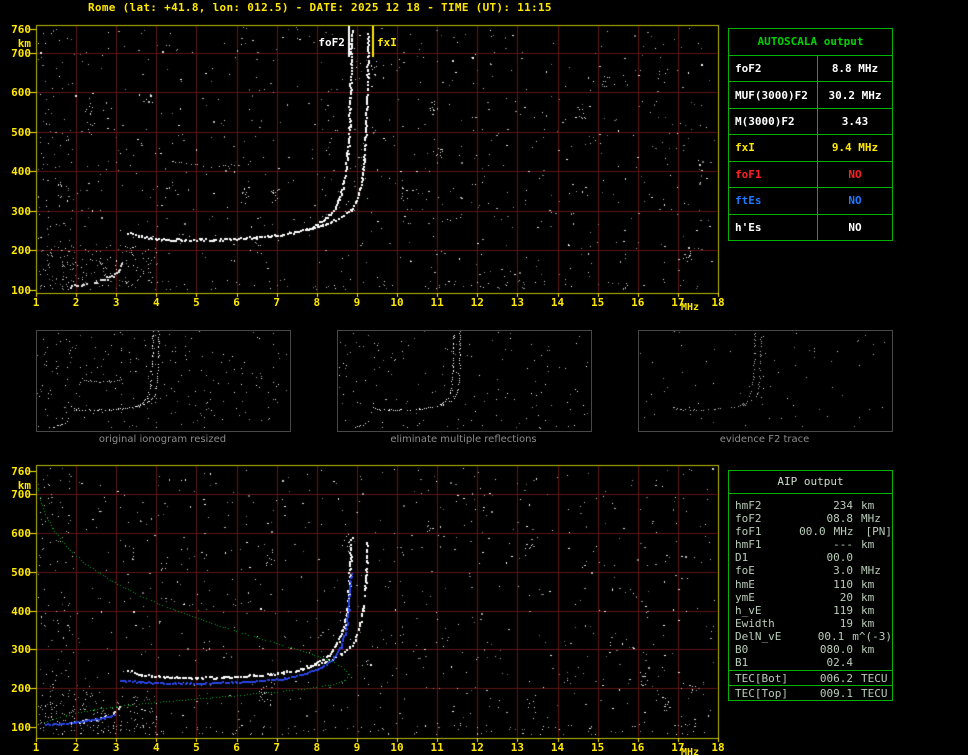 Image resolution: width=968 pixels, height=755 pixels. I want to click on autoscala-row-label: foF1, so click(773, 174).